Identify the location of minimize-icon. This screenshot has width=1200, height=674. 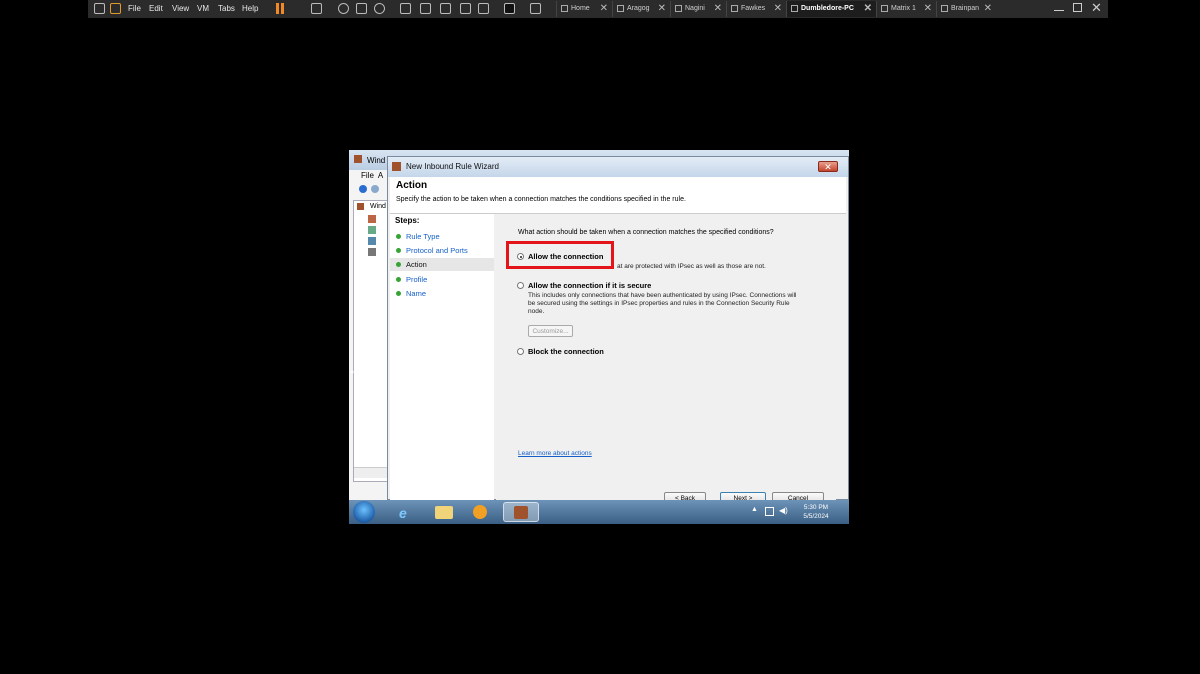
(1059, 10).